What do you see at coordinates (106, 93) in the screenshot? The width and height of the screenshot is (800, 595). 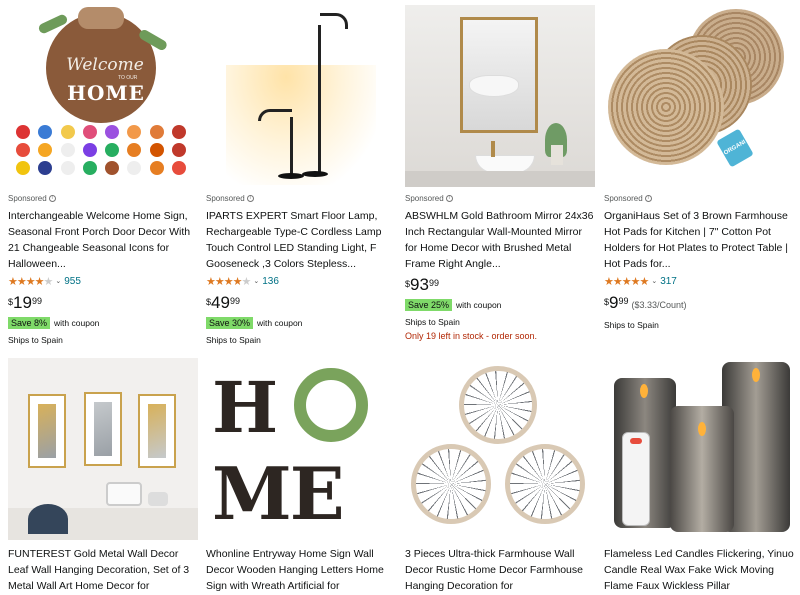 I see `home-text: HOME` at bounding box center [106, 93].